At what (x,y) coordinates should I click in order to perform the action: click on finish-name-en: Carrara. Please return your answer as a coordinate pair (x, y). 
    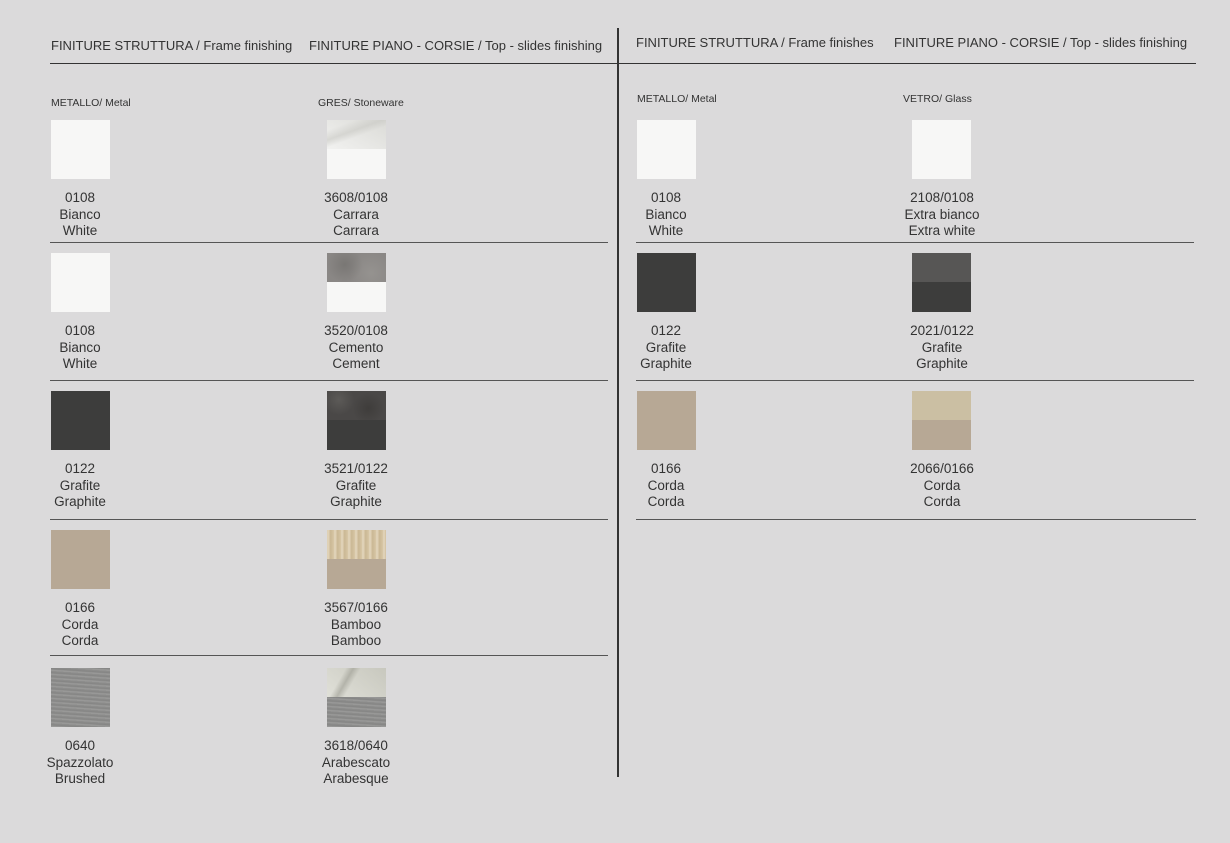
    Looking at the image, I should click on (356, 230).